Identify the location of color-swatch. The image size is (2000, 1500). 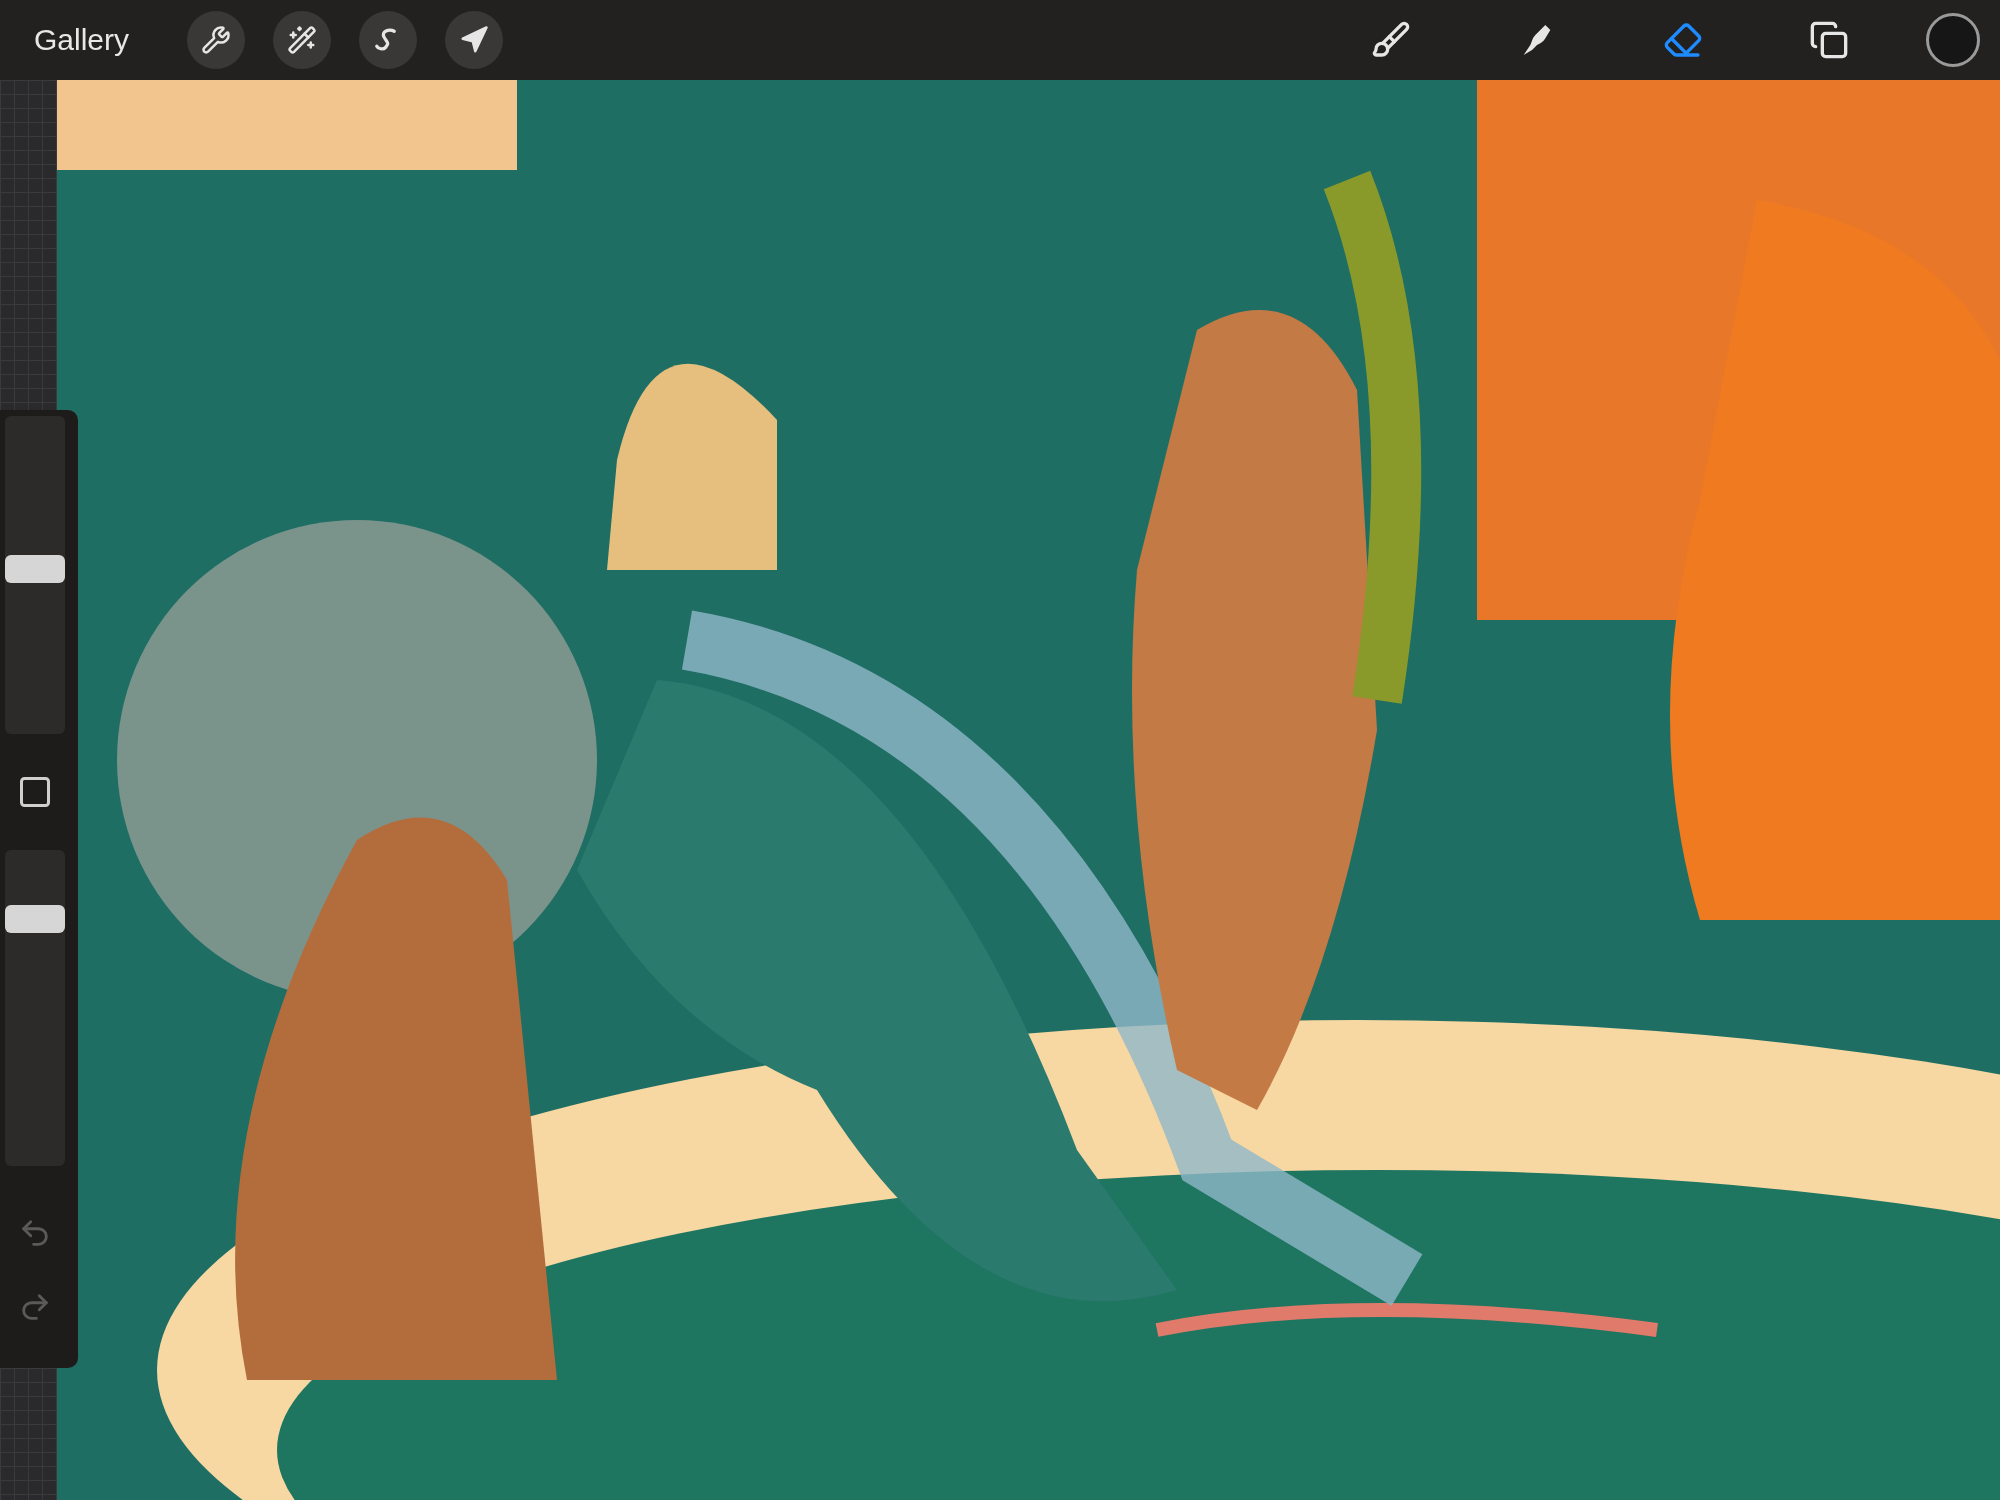
(1953, 40).